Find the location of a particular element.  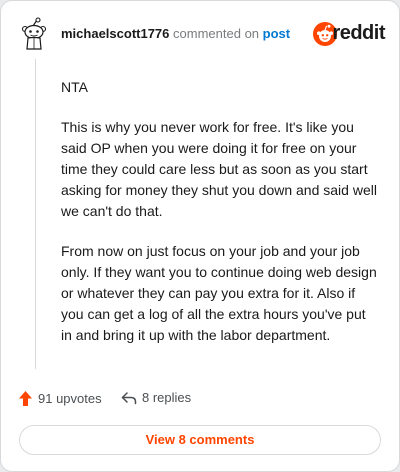

comment-meta: michaelscott1776 commented on post is located at coordinates (175, 33).